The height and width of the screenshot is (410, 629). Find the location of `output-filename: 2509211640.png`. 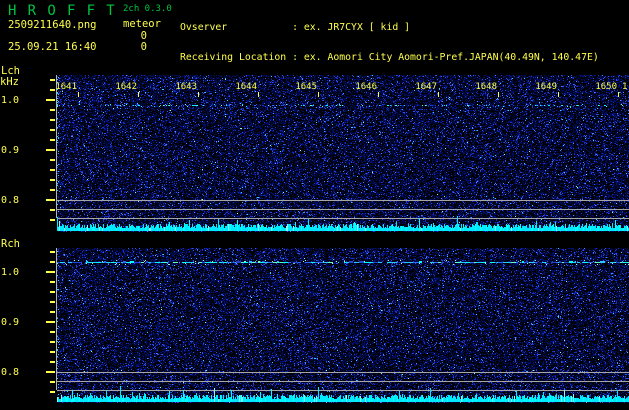

output-filename: 2509211640.png is located at coordinates (52, 25).